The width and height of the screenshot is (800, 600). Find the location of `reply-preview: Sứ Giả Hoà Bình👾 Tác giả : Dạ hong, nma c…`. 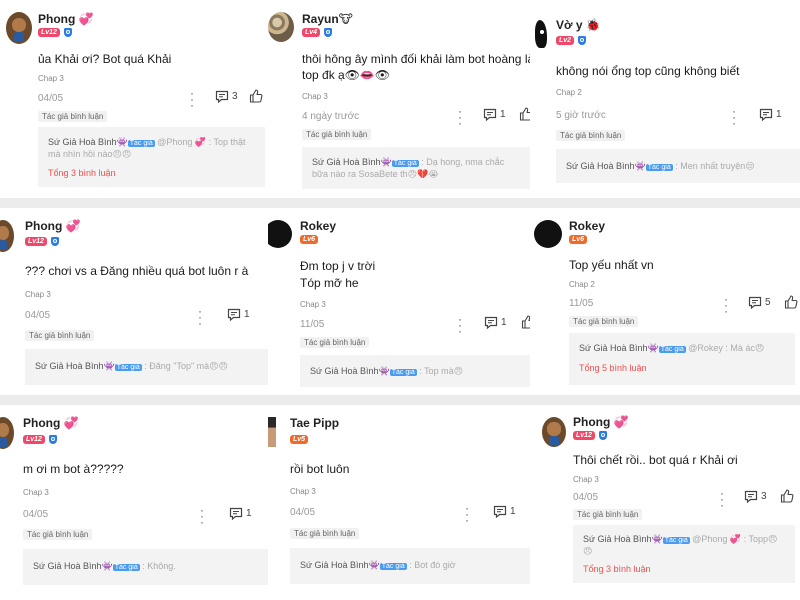

reply-preview: Sứ Giả Hoà Bình👾 Tác giả : Dạ hong, nma c… is located at coordinates (417, 168).